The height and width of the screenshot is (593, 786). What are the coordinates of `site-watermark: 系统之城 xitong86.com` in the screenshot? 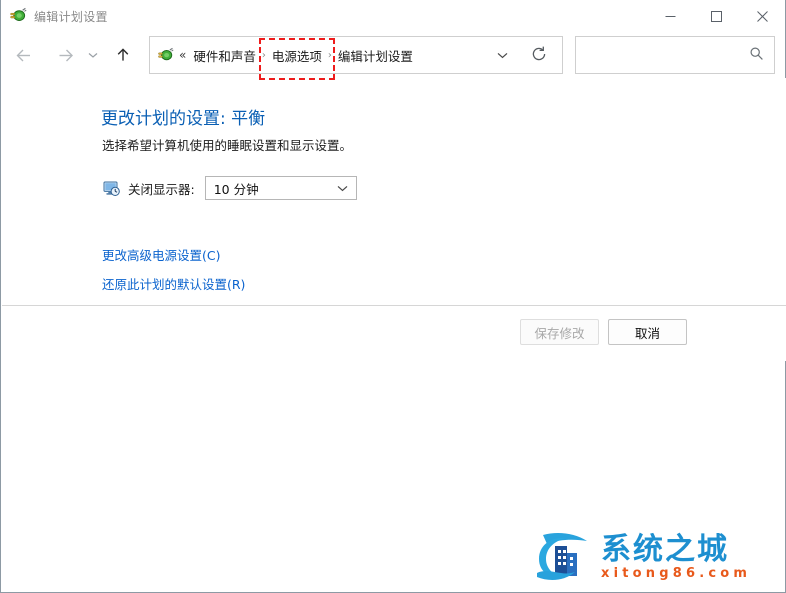 It's located at (657, 557).